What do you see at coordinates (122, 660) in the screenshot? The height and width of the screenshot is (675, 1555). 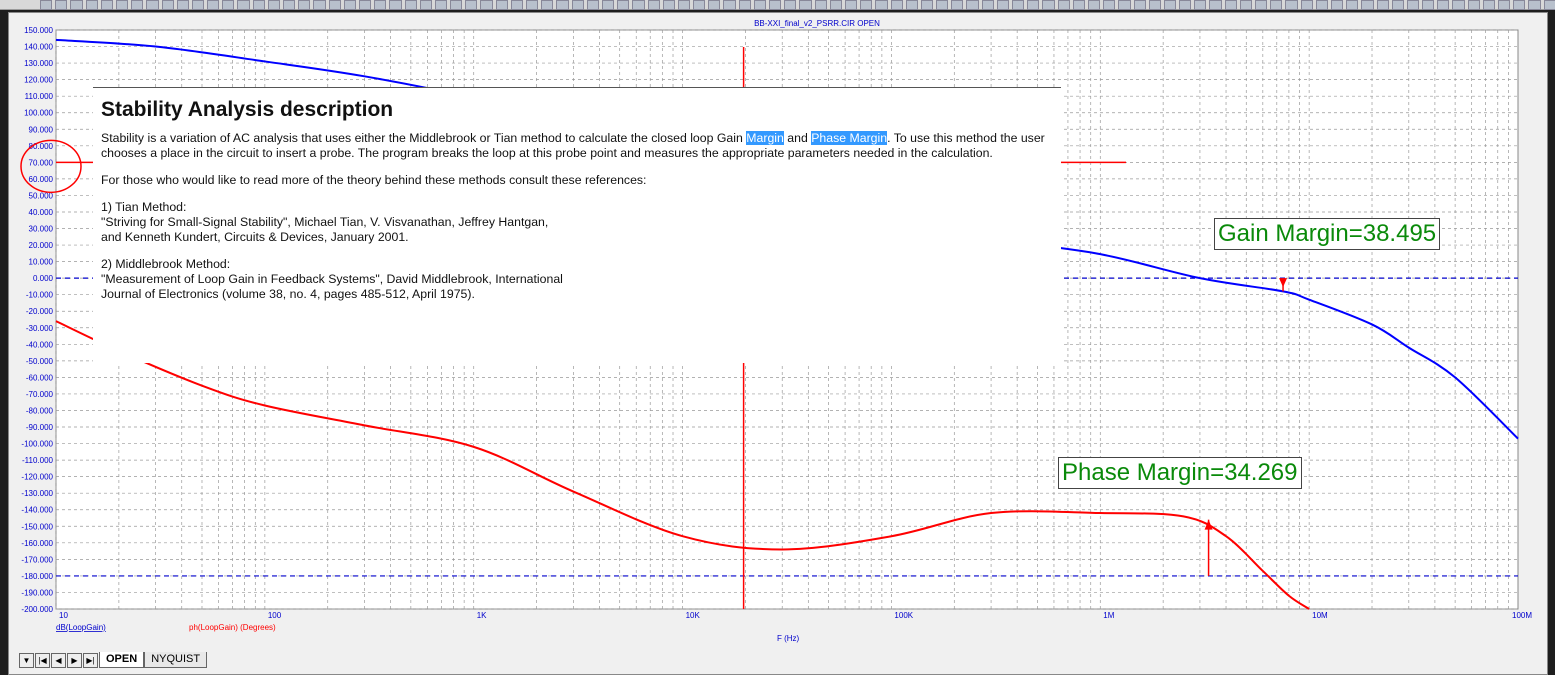 I see `tab-open: OPEN` at bounding box center [122, 660].